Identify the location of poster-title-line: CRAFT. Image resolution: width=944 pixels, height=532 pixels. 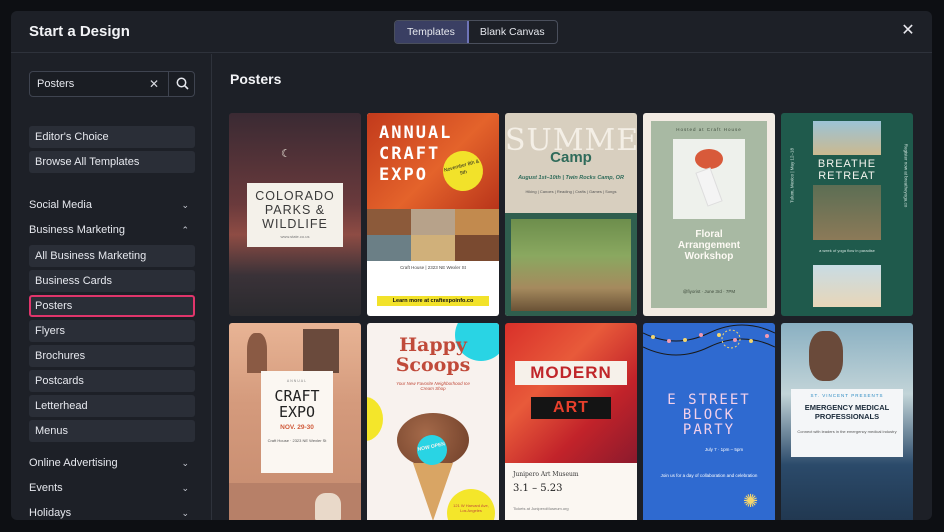
(410, 154).